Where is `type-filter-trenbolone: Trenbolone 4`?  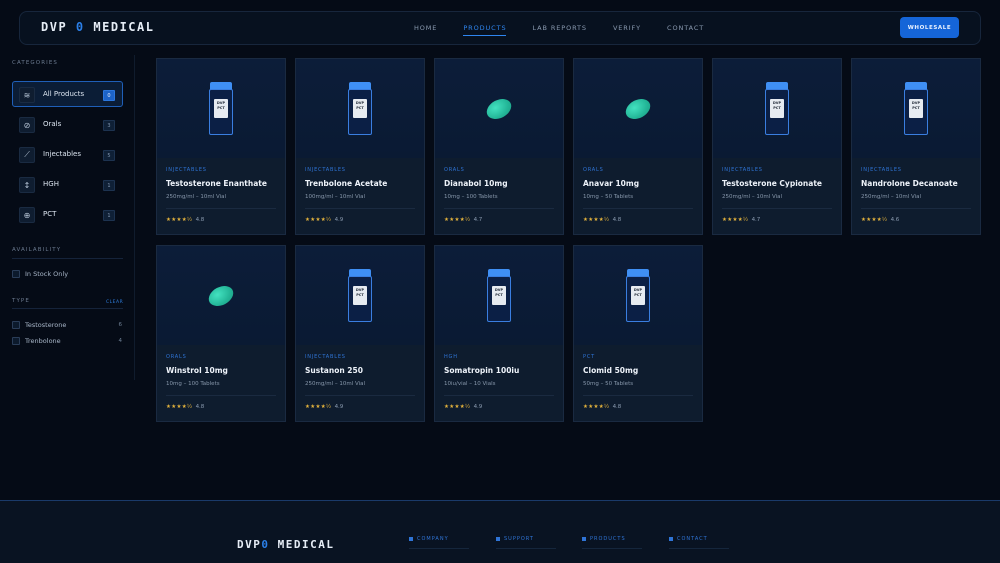 type-filter-trenbolone: Trenbolone 4 is located at coordinates (67, 341).